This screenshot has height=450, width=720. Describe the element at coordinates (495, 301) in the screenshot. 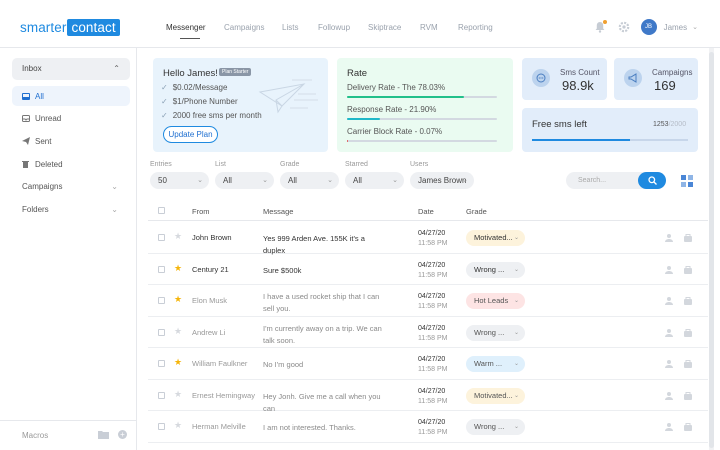

I see `grade-select: Hot Leads ⌄` at that location.